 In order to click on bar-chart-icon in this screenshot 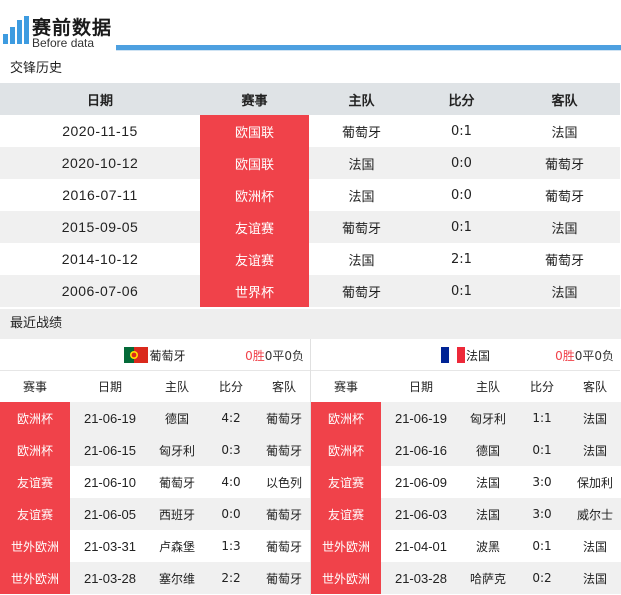, I will do `click(16, 30)`.